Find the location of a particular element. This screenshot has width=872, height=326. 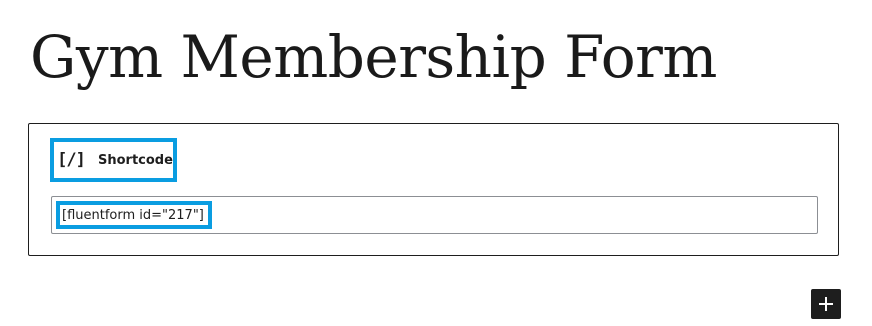

block-label: [/] Shortcode is located at coordinates (113, 160).